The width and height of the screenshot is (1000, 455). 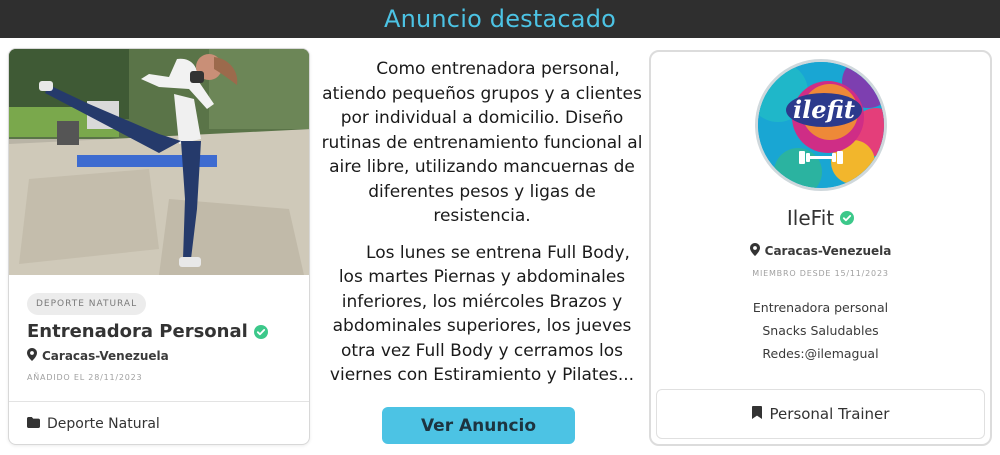 What do you see at coordinates (820, 307) in the screenshot?
I see `info-line: Entrenadora personal` at bounding box center [820, 307].